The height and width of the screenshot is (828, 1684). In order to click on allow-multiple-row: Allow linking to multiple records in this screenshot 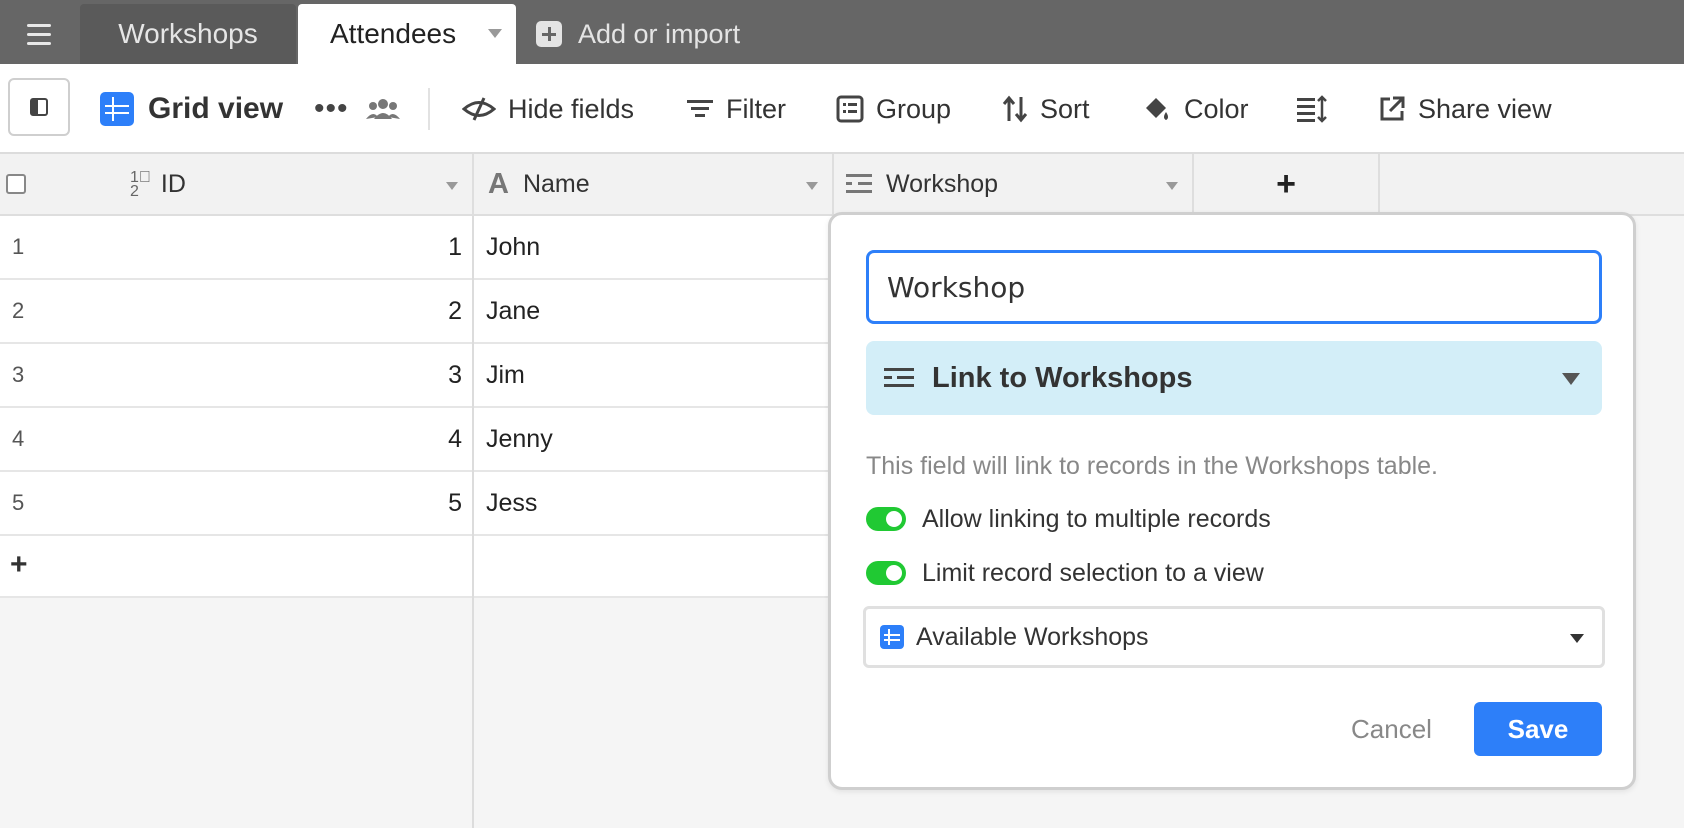, I will do `click(1068, 519)`.